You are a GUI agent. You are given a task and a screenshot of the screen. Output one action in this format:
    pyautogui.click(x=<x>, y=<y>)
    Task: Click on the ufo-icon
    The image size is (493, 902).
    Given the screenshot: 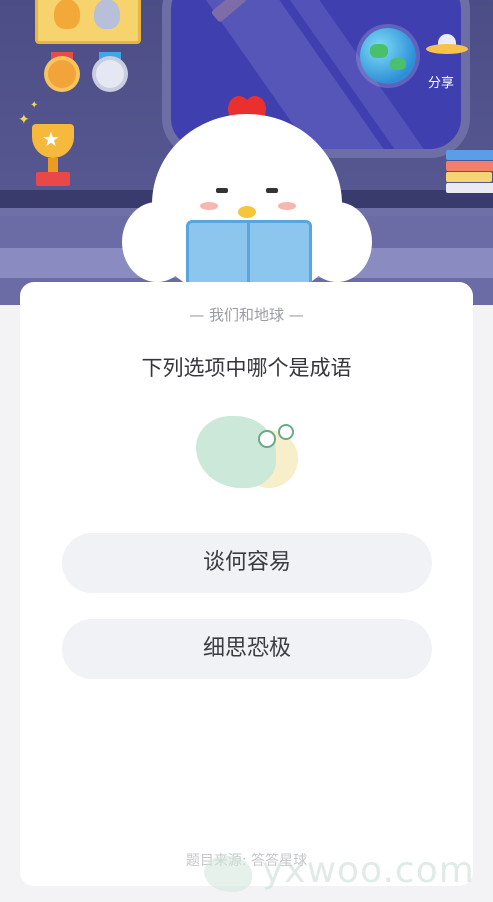 What is the action you would take?
    pyautogui.click(x=447, y=45)
    